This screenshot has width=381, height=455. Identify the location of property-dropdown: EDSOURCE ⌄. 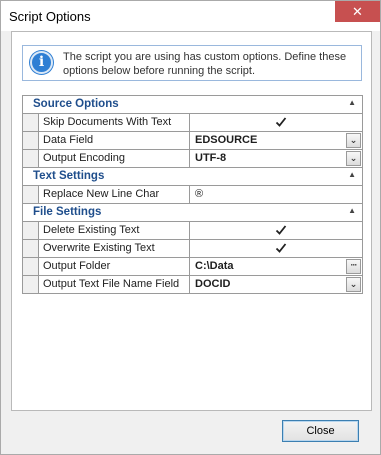
(276, 140).